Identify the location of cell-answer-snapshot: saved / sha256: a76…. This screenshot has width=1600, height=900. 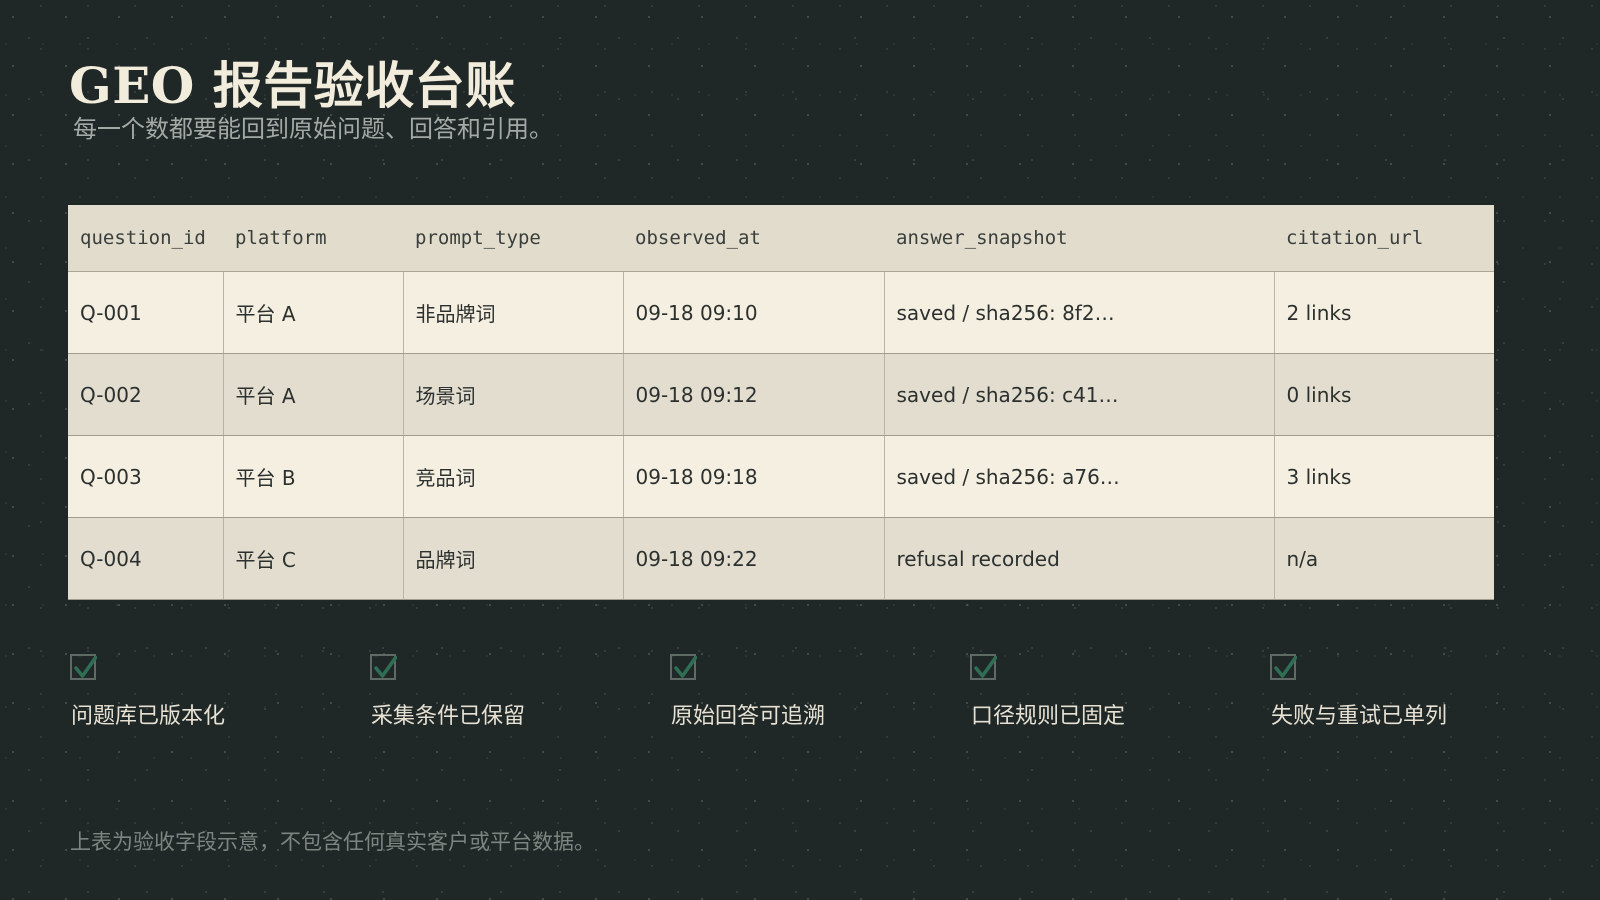
(1078, 476).